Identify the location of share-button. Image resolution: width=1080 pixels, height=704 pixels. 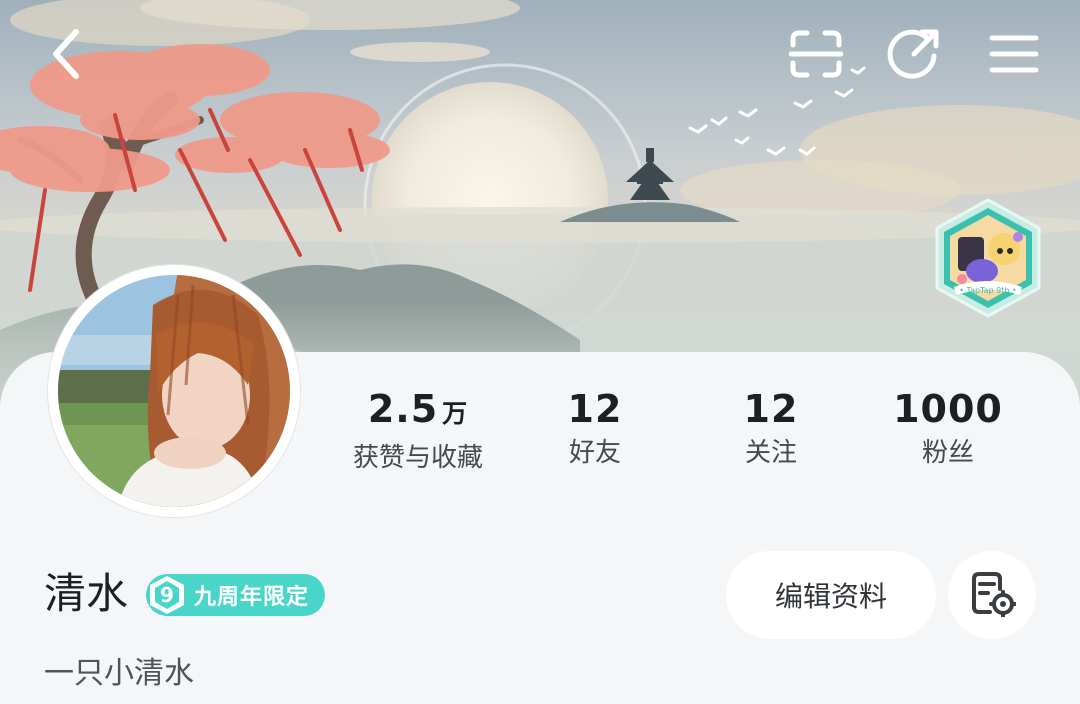
(914, 54).